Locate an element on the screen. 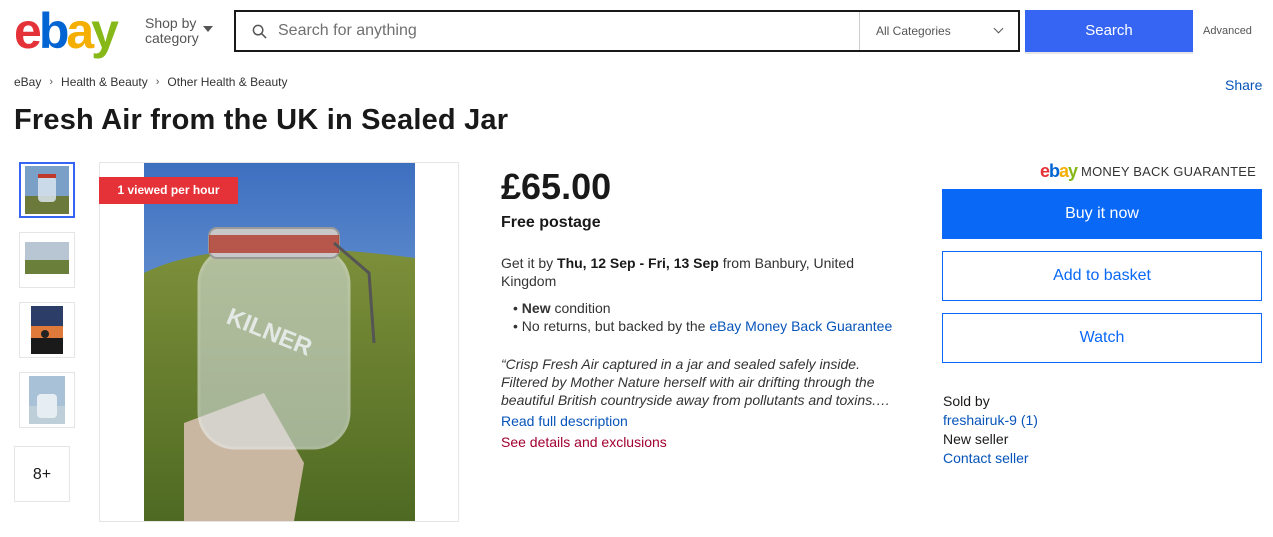 The image size is (1273, 537). search-bar: All Categories is located at coordinates (627, 31).